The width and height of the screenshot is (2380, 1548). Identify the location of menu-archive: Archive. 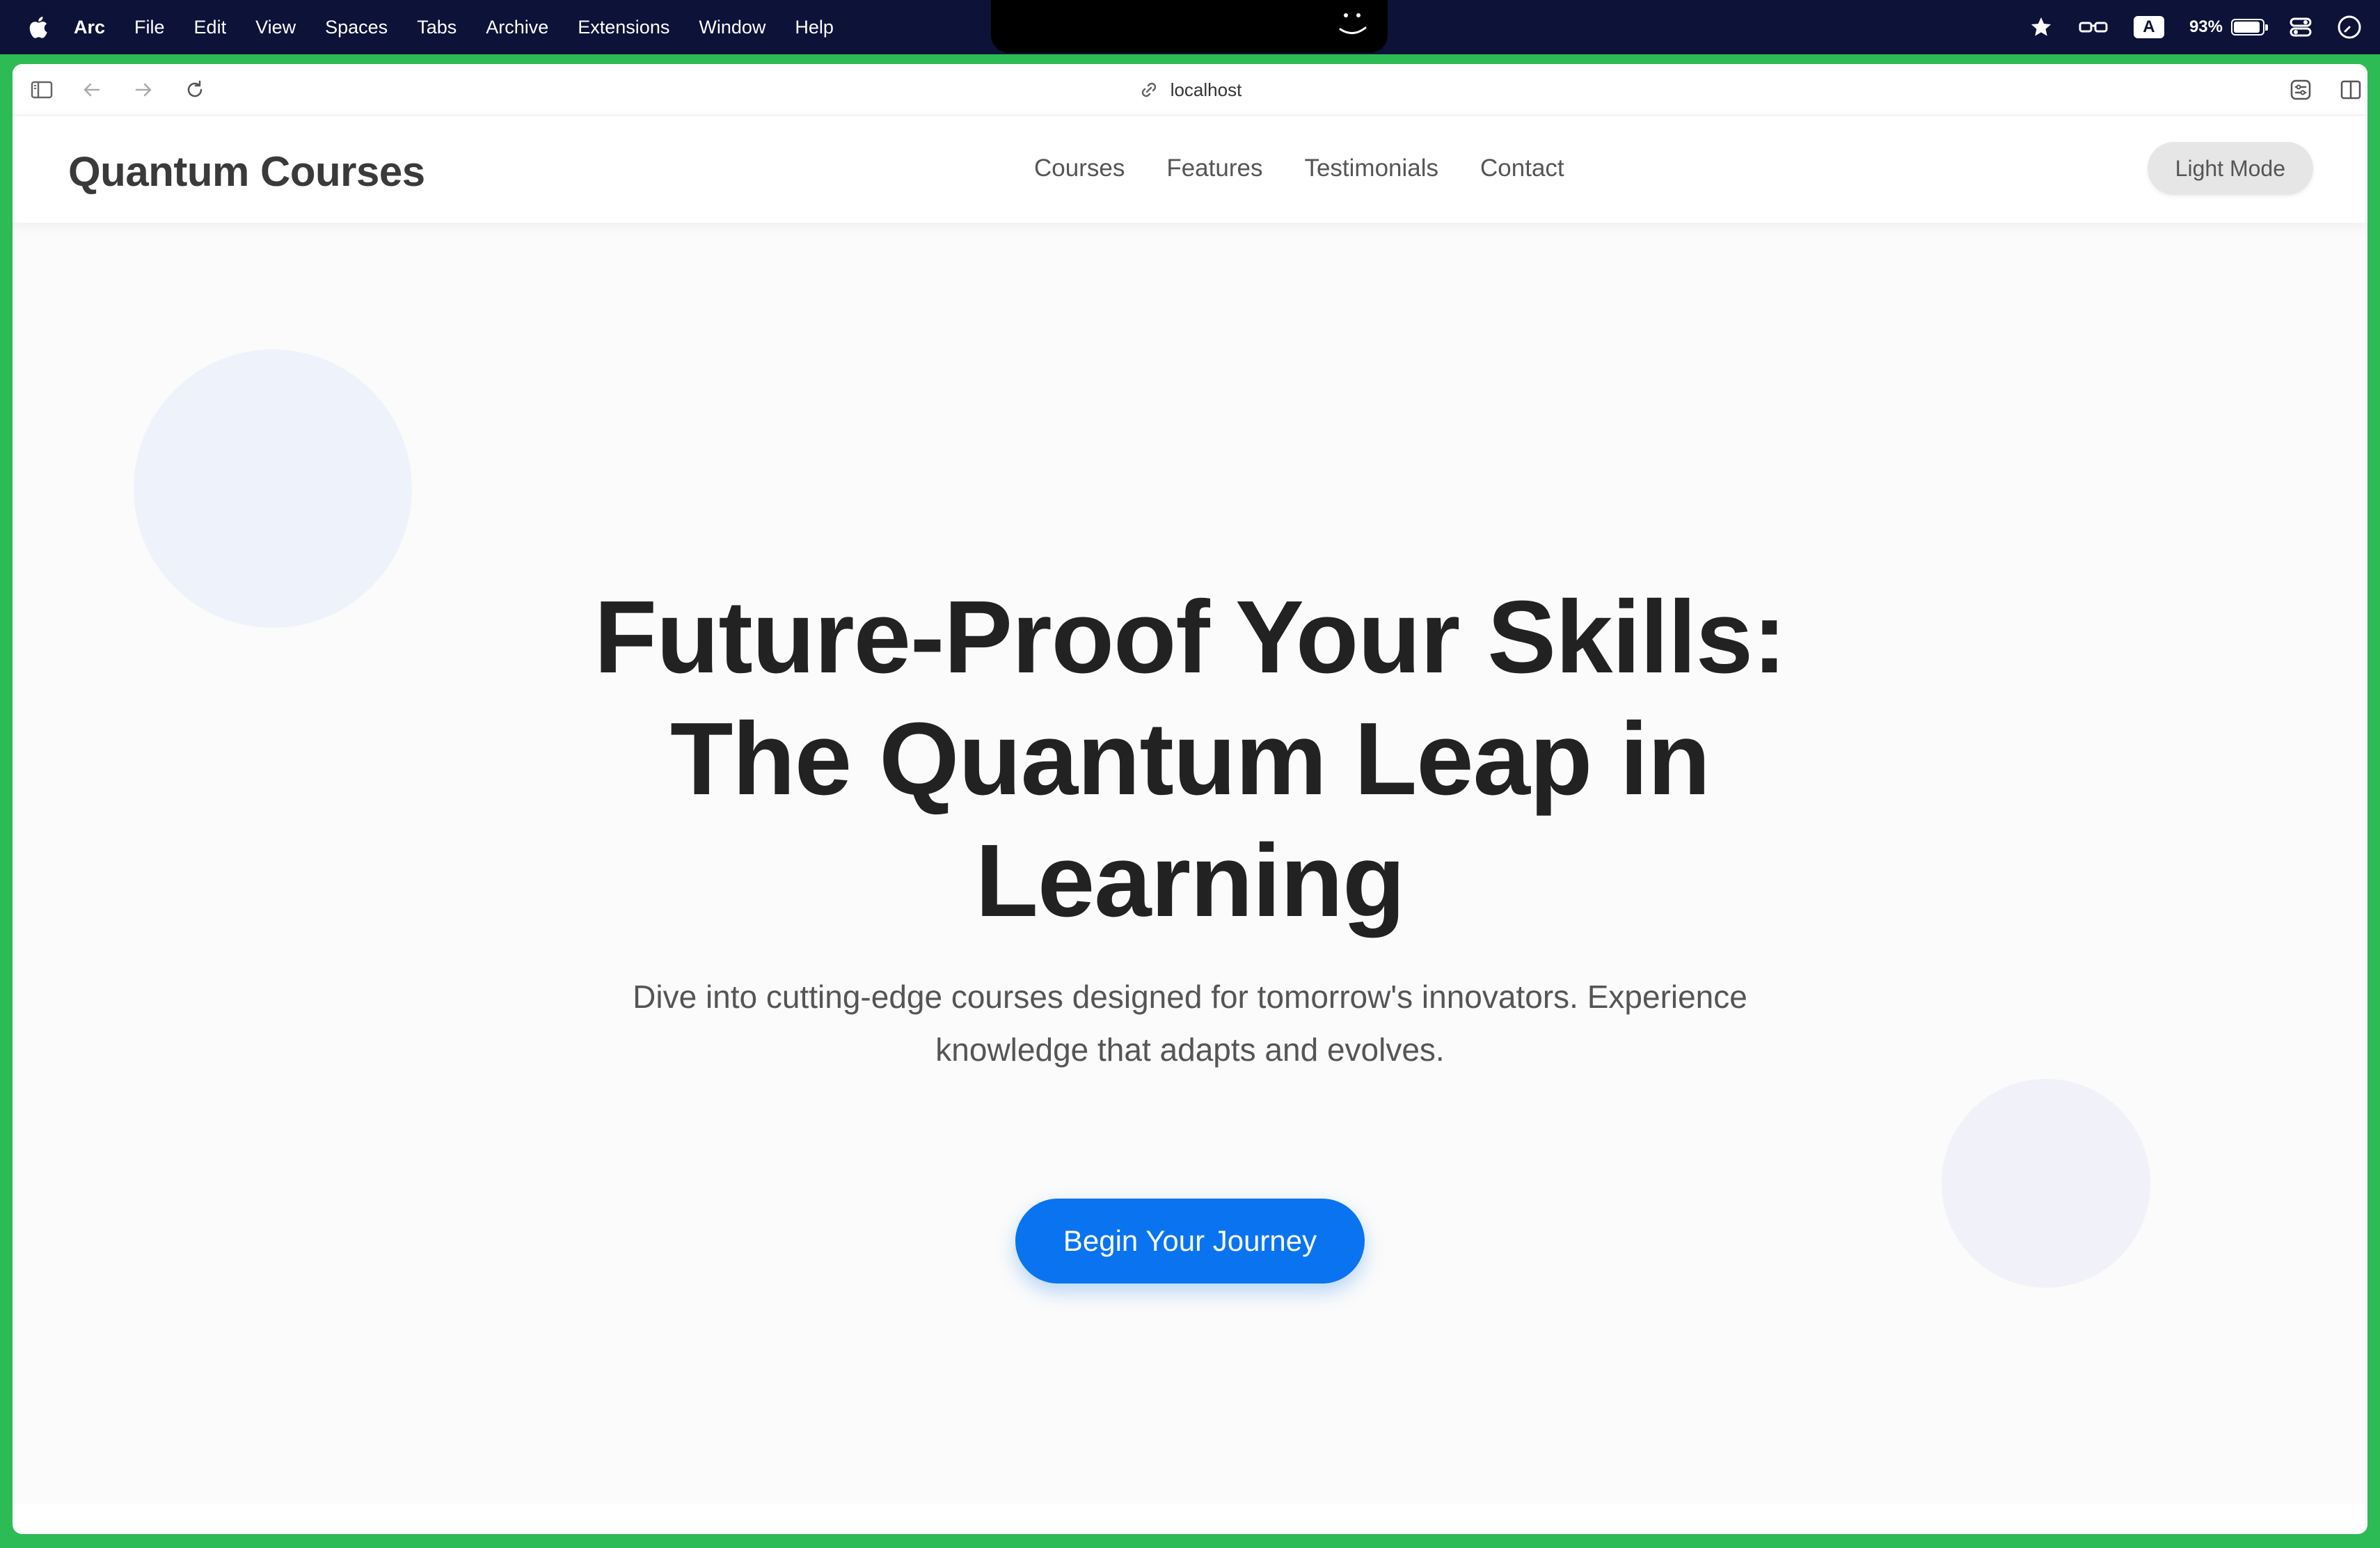
(517, 27).